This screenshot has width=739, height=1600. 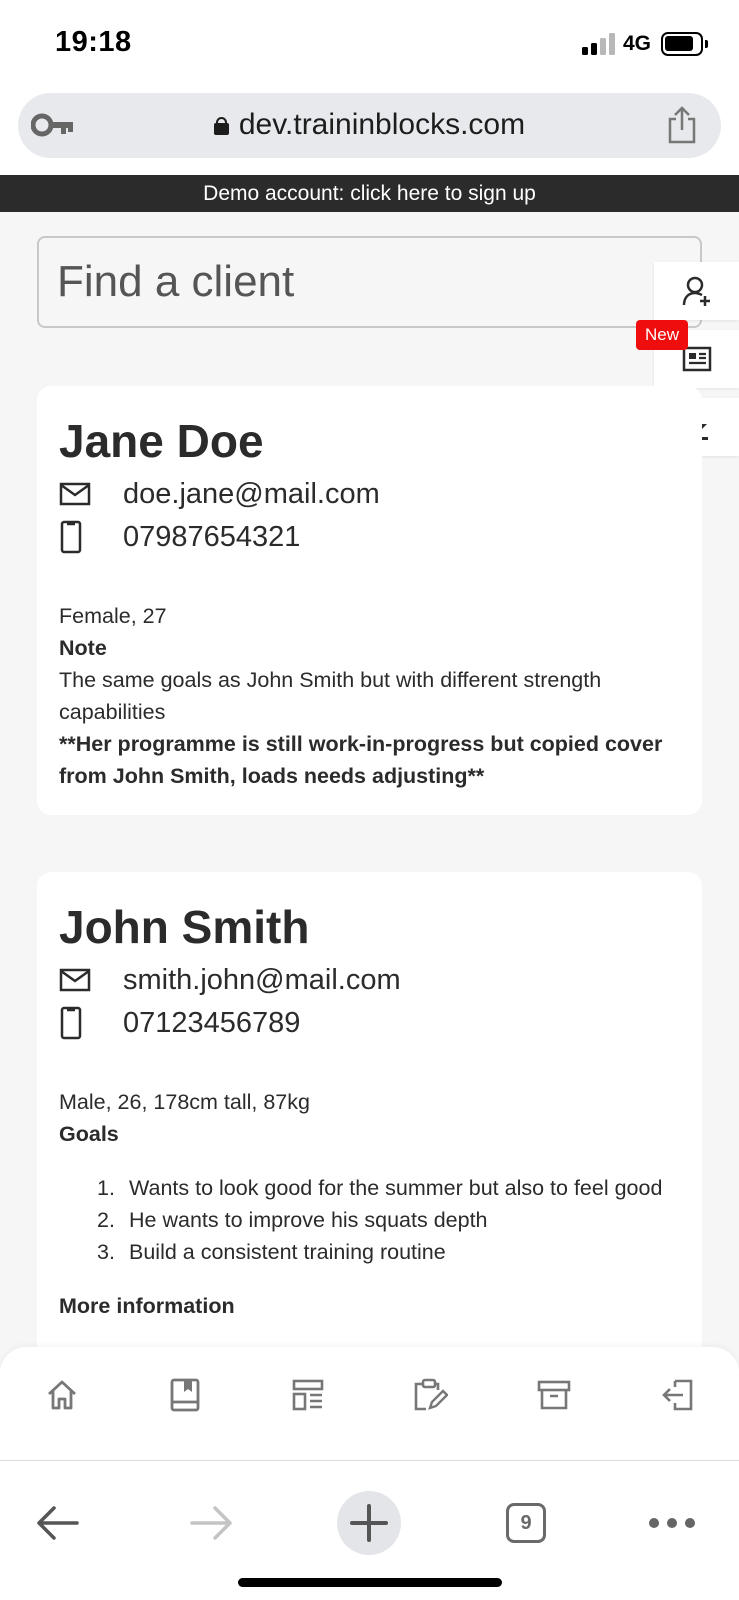 I want to click on home-icon, so click(x=62, y=1395).